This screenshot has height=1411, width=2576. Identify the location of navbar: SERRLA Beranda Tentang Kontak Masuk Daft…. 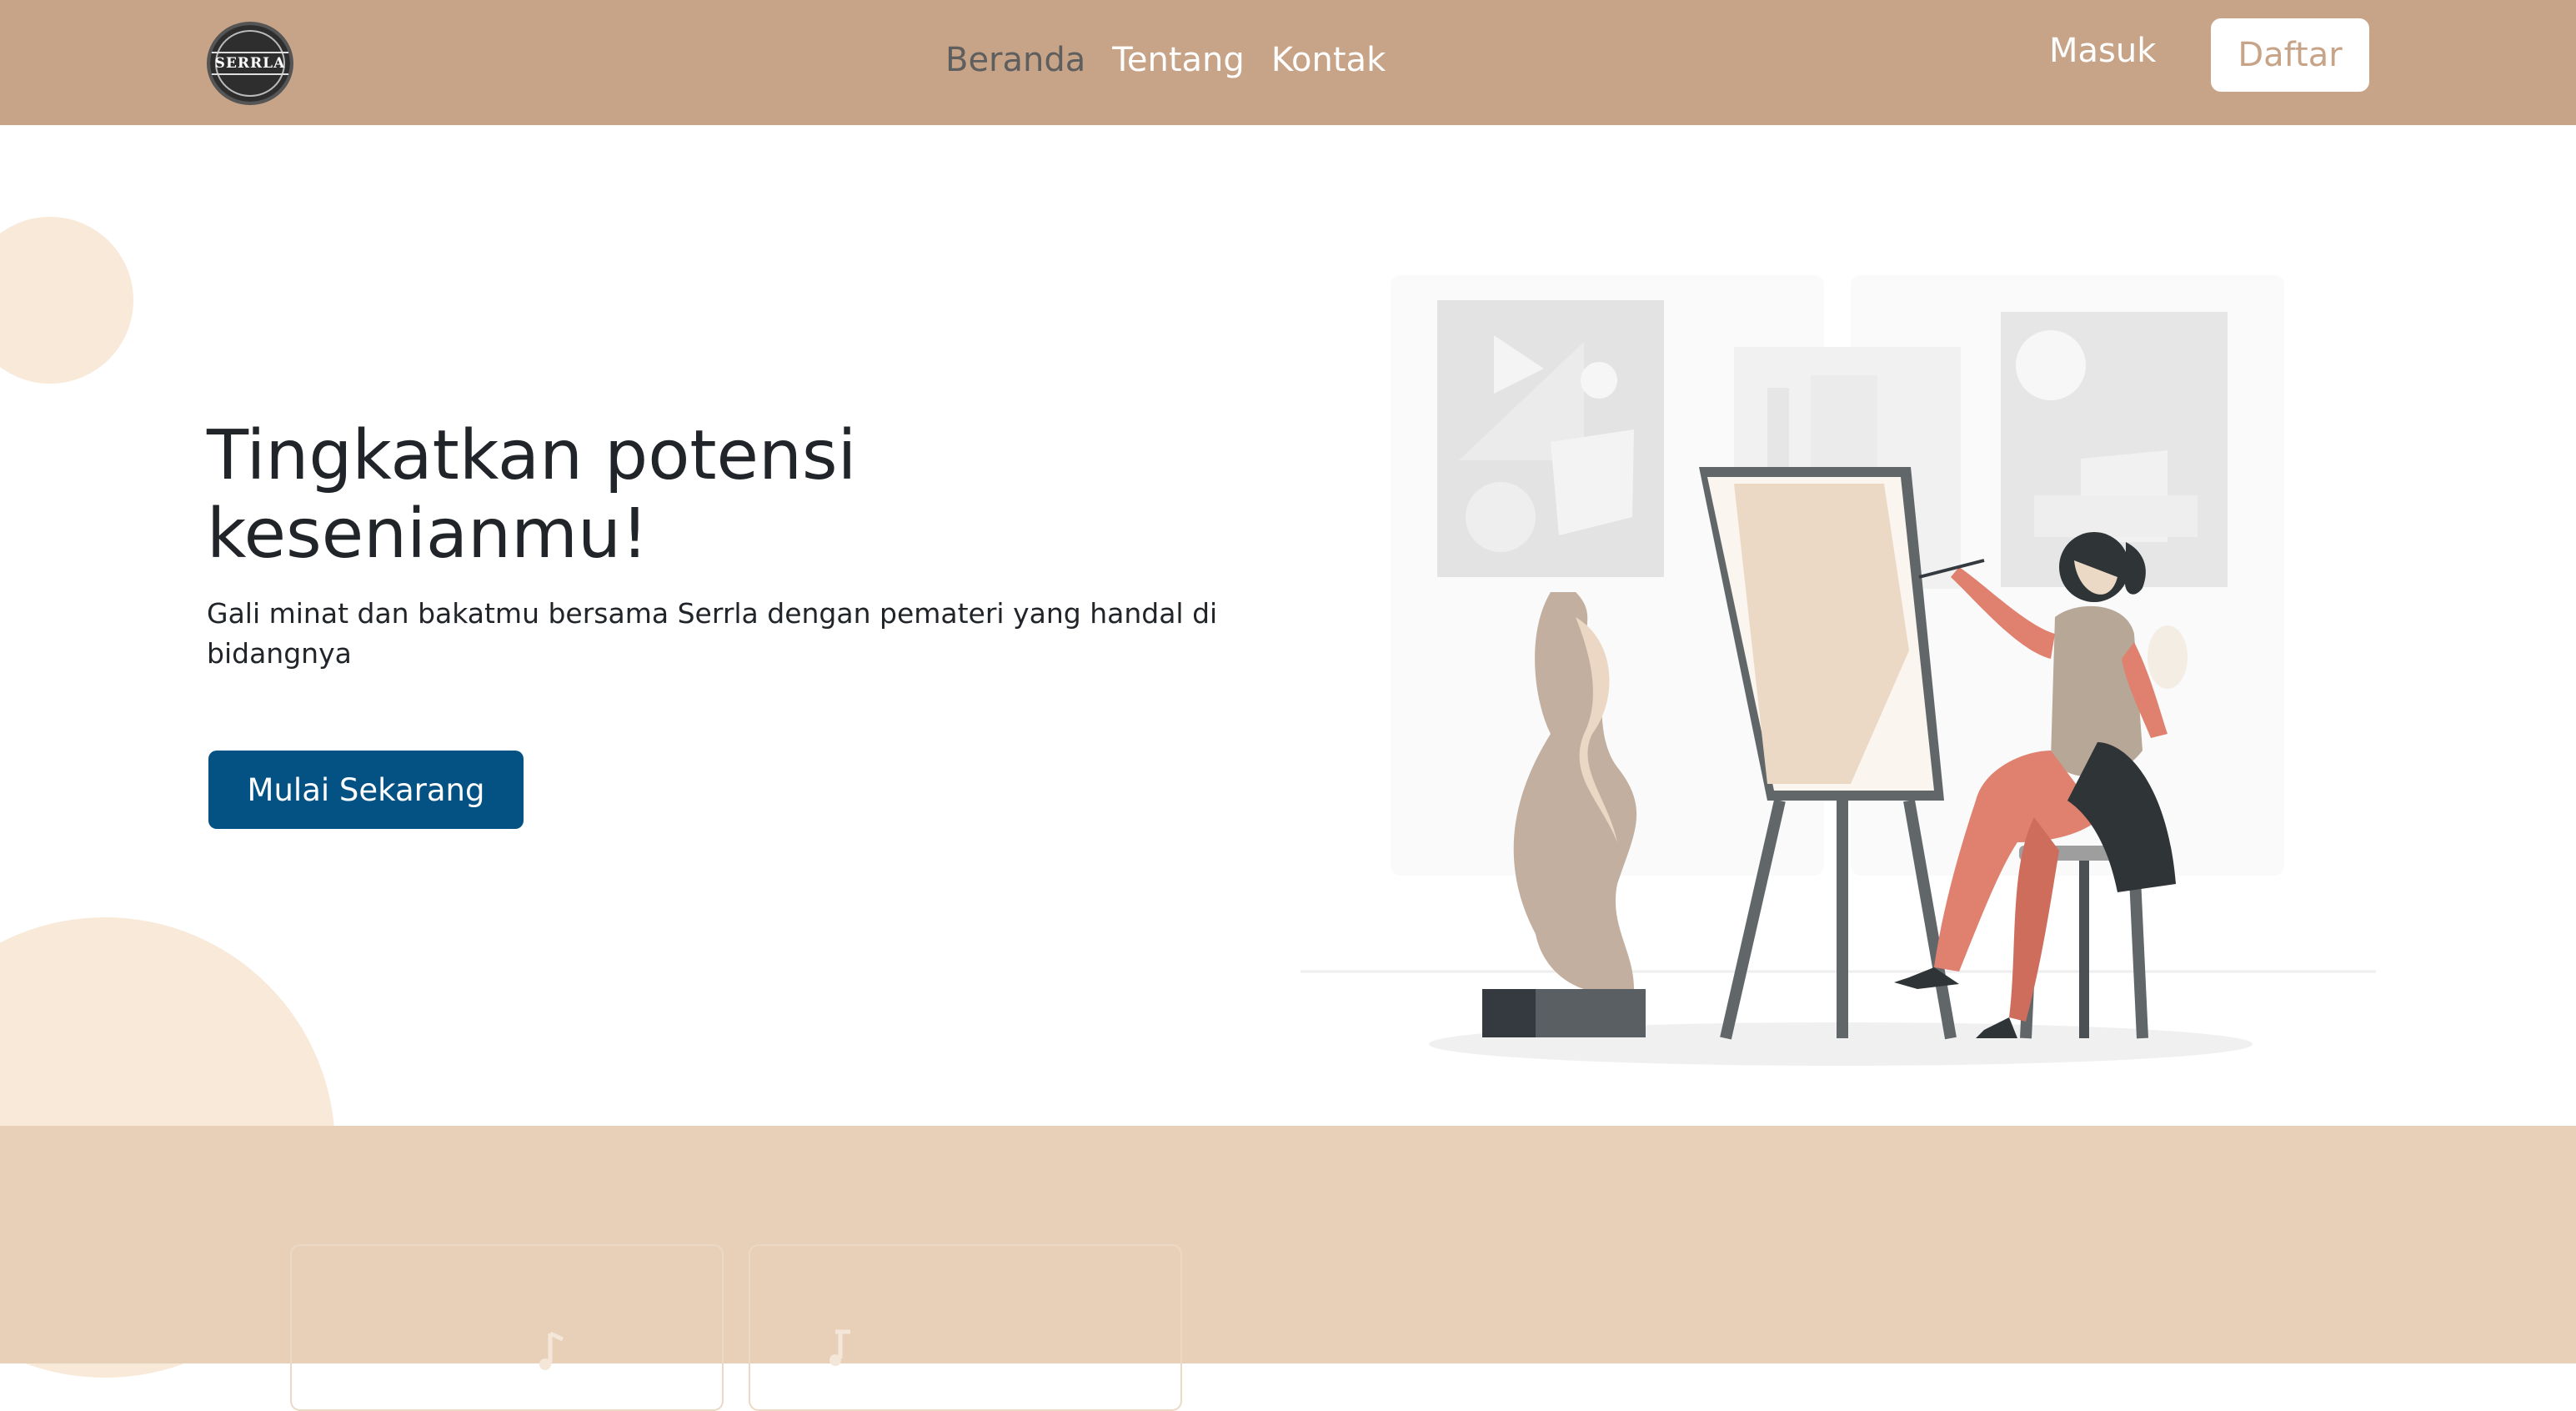
(1288, 62).